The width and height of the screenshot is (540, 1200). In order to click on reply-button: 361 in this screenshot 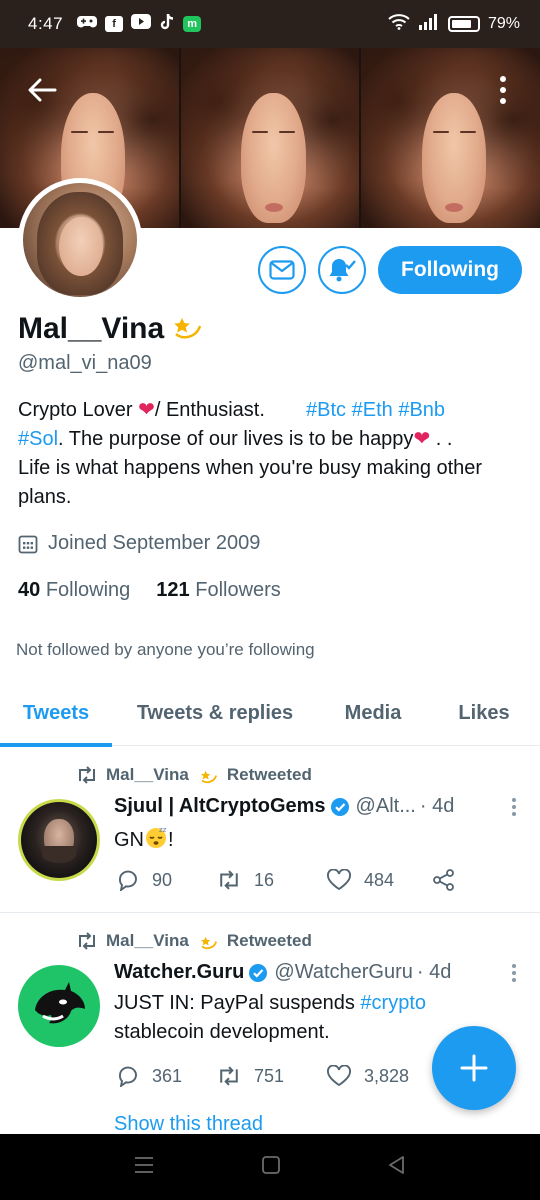, I will do `click(166, 1076)`.